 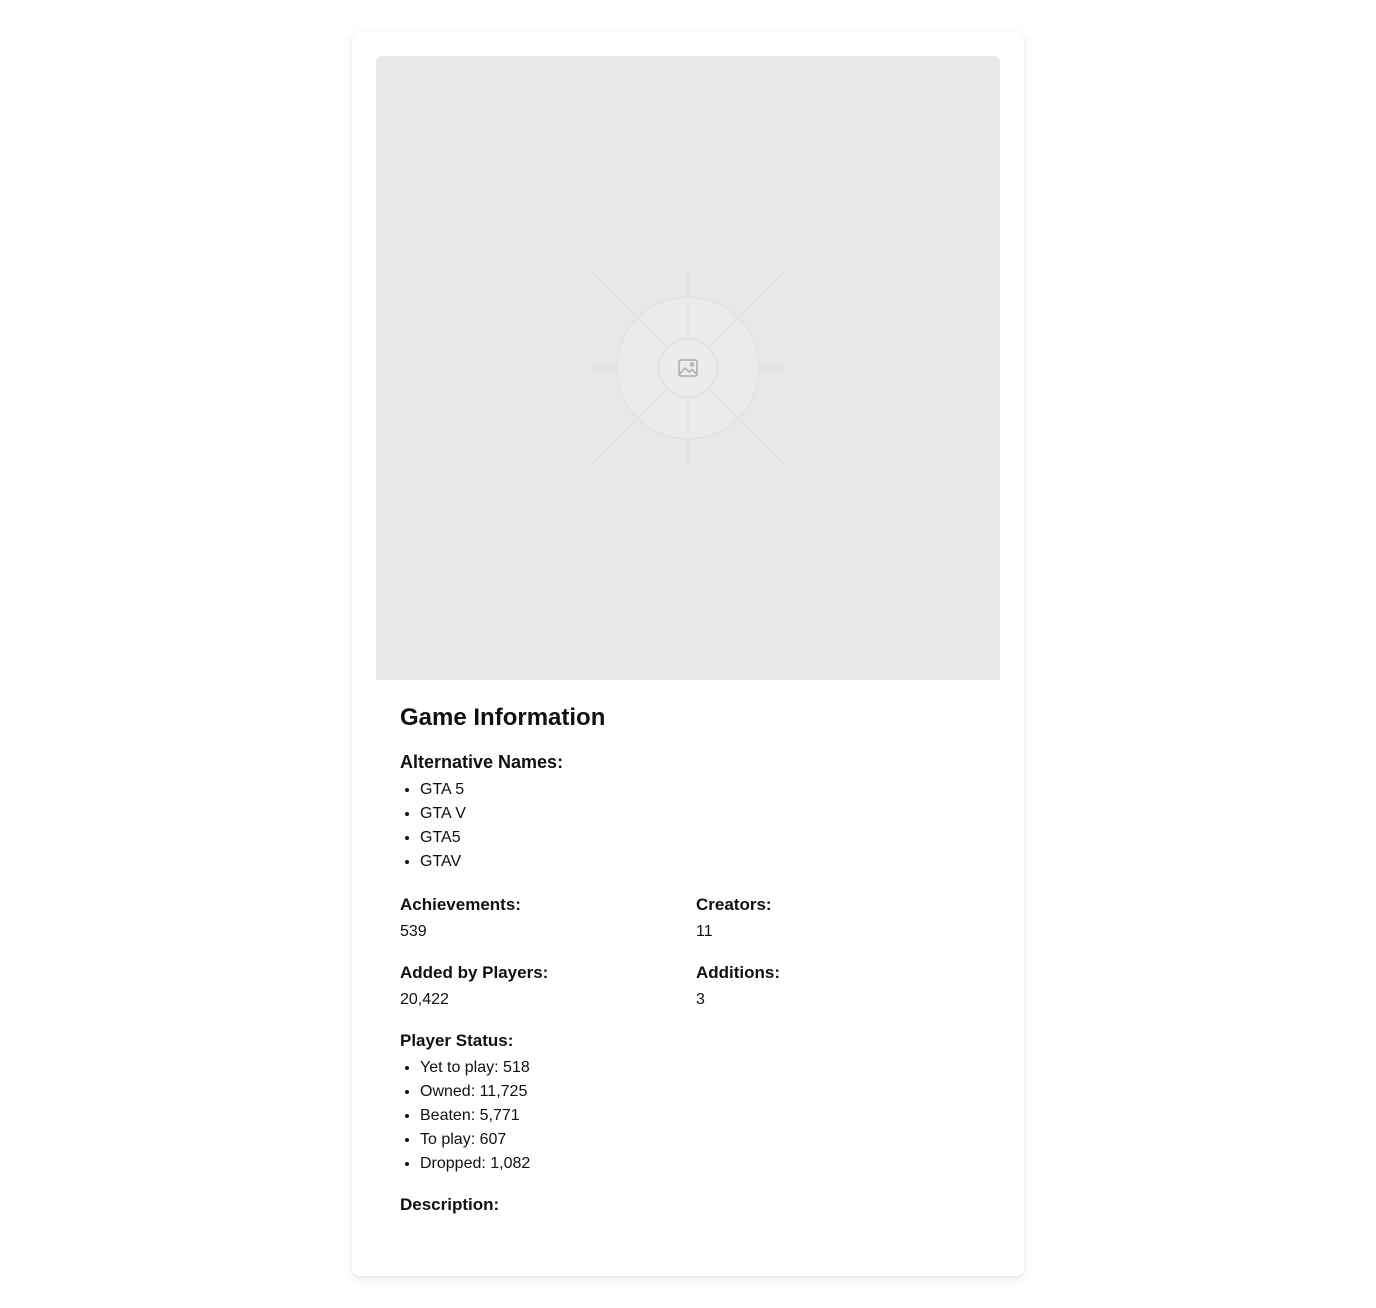 I want to click on list-item: GTA 5, so click(x=698, y=790).